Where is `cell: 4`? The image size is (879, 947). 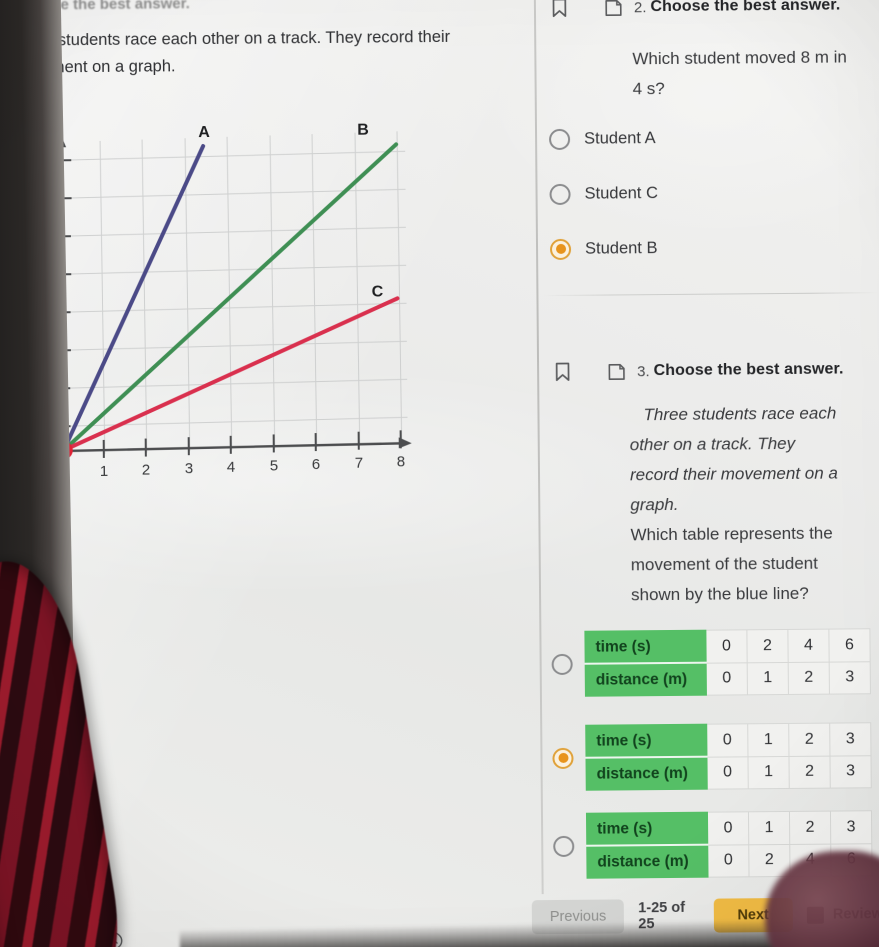 cell: 4 is located at coordinates (808, 645).